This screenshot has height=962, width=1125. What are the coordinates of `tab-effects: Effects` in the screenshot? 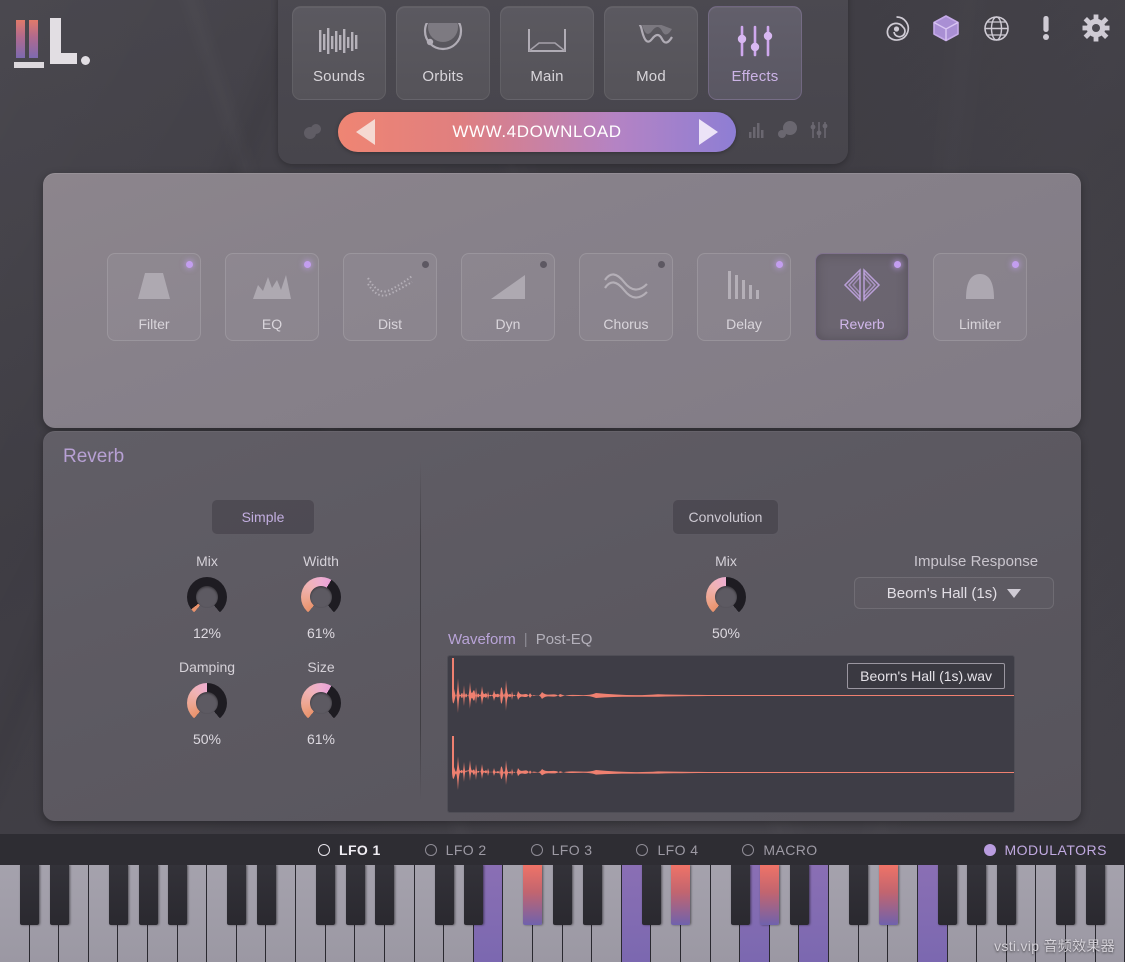 It's located at (755, 53).